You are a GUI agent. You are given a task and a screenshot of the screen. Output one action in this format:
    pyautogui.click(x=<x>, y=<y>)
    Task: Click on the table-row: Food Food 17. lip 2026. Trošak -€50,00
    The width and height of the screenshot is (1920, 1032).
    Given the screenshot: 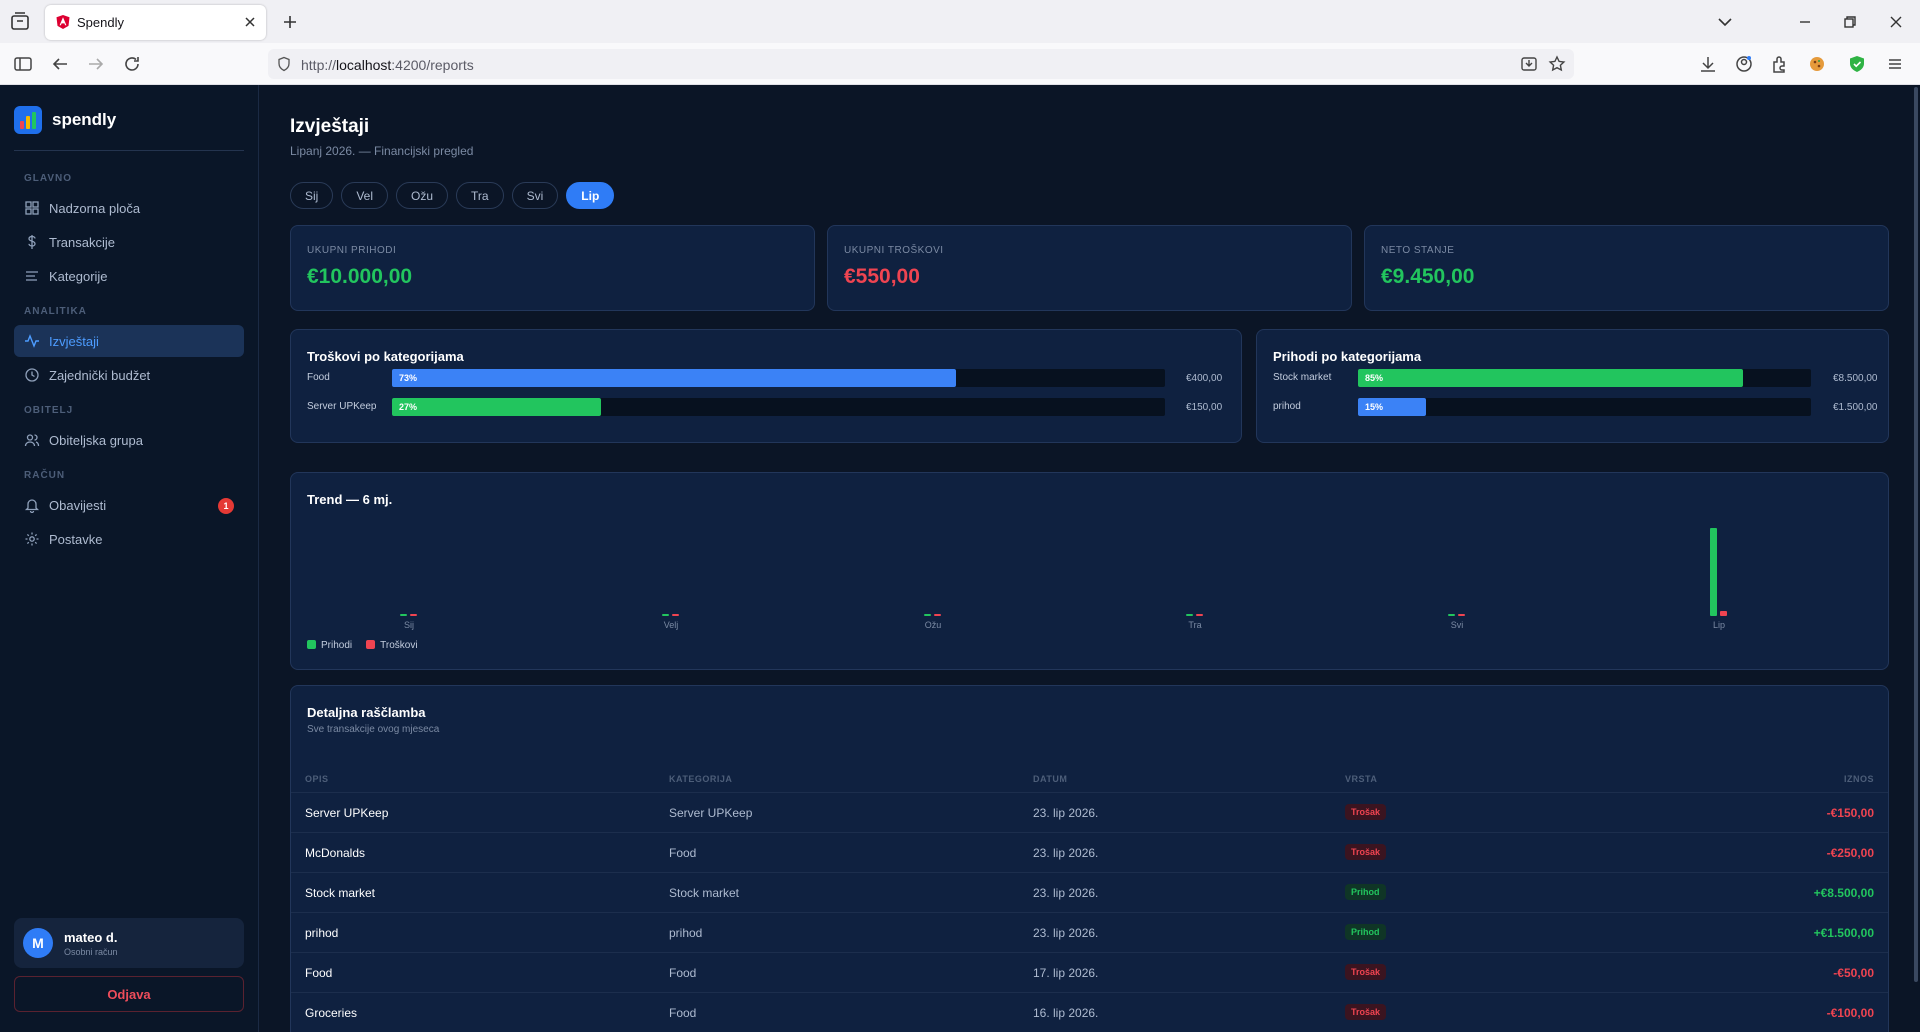 What is the action you would take?
    pyautogui.click(x=1089, y=972)
    